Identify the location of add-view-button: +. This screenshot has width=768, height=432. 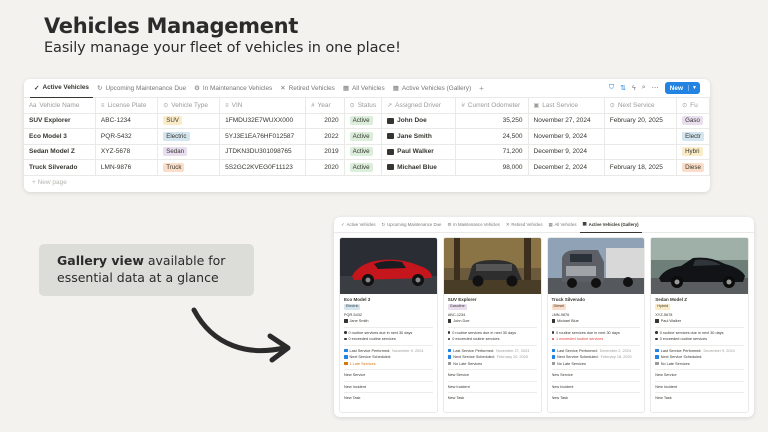
(481, 88).